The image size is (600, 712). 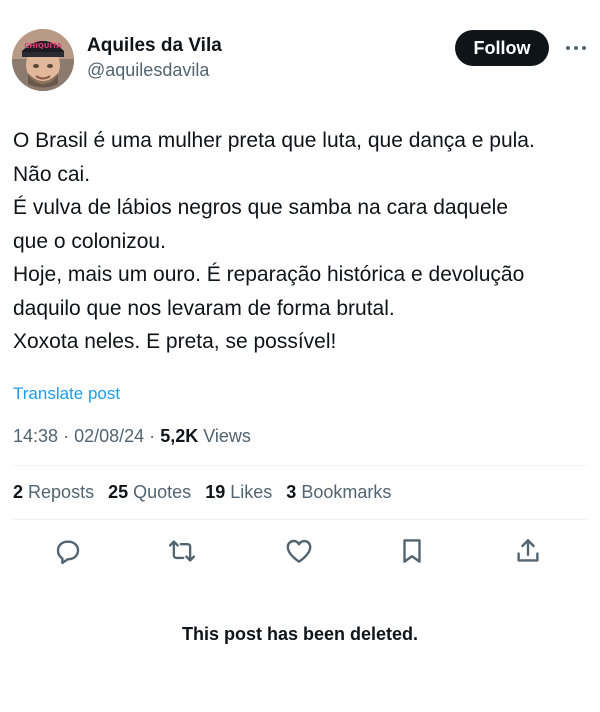 What do you see at coordinates (576, 48) in the screenshot?
I see `more-options-icon` at bounding box center [576, 48].